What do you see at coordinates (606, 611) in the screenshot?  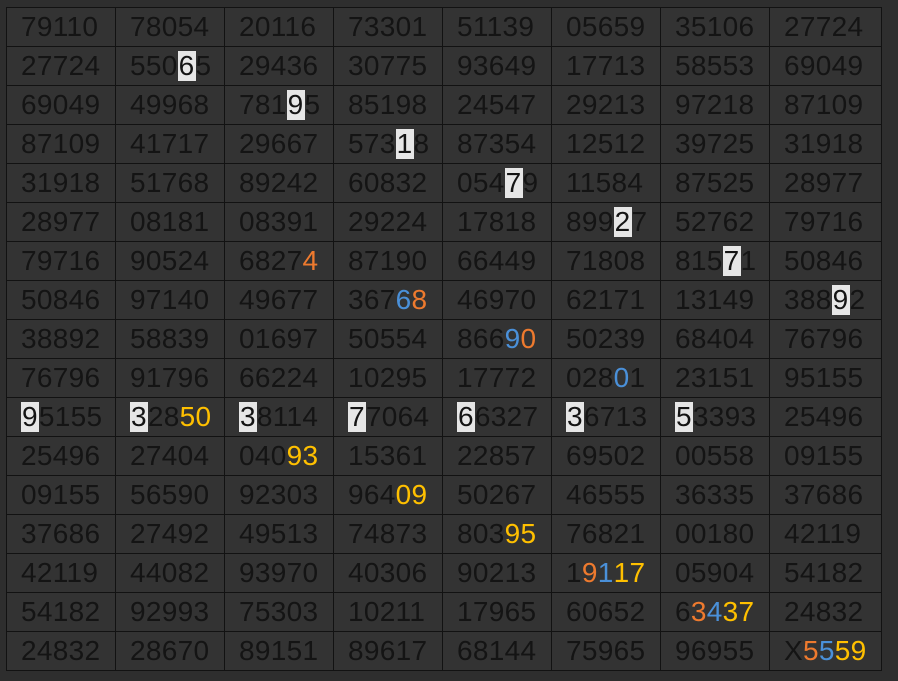 I see `digits: 60652` at bounding box center [606, 611].